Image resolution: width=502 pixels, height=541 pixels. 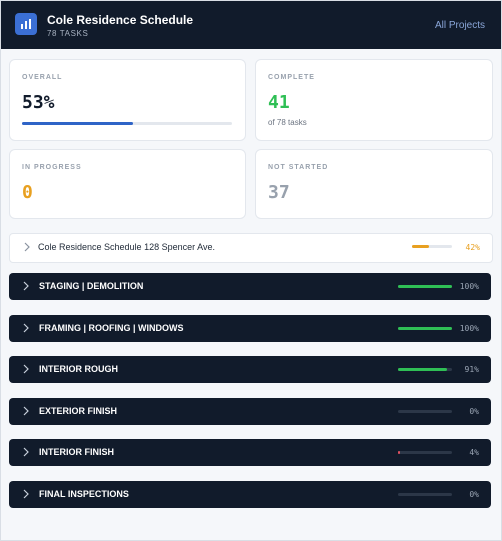 What do you see at coordinates (374, 100) in the screenshot?
I see `complete-card: COMPLETE 41 of 78 tasks` at bounding box center [374, 100].